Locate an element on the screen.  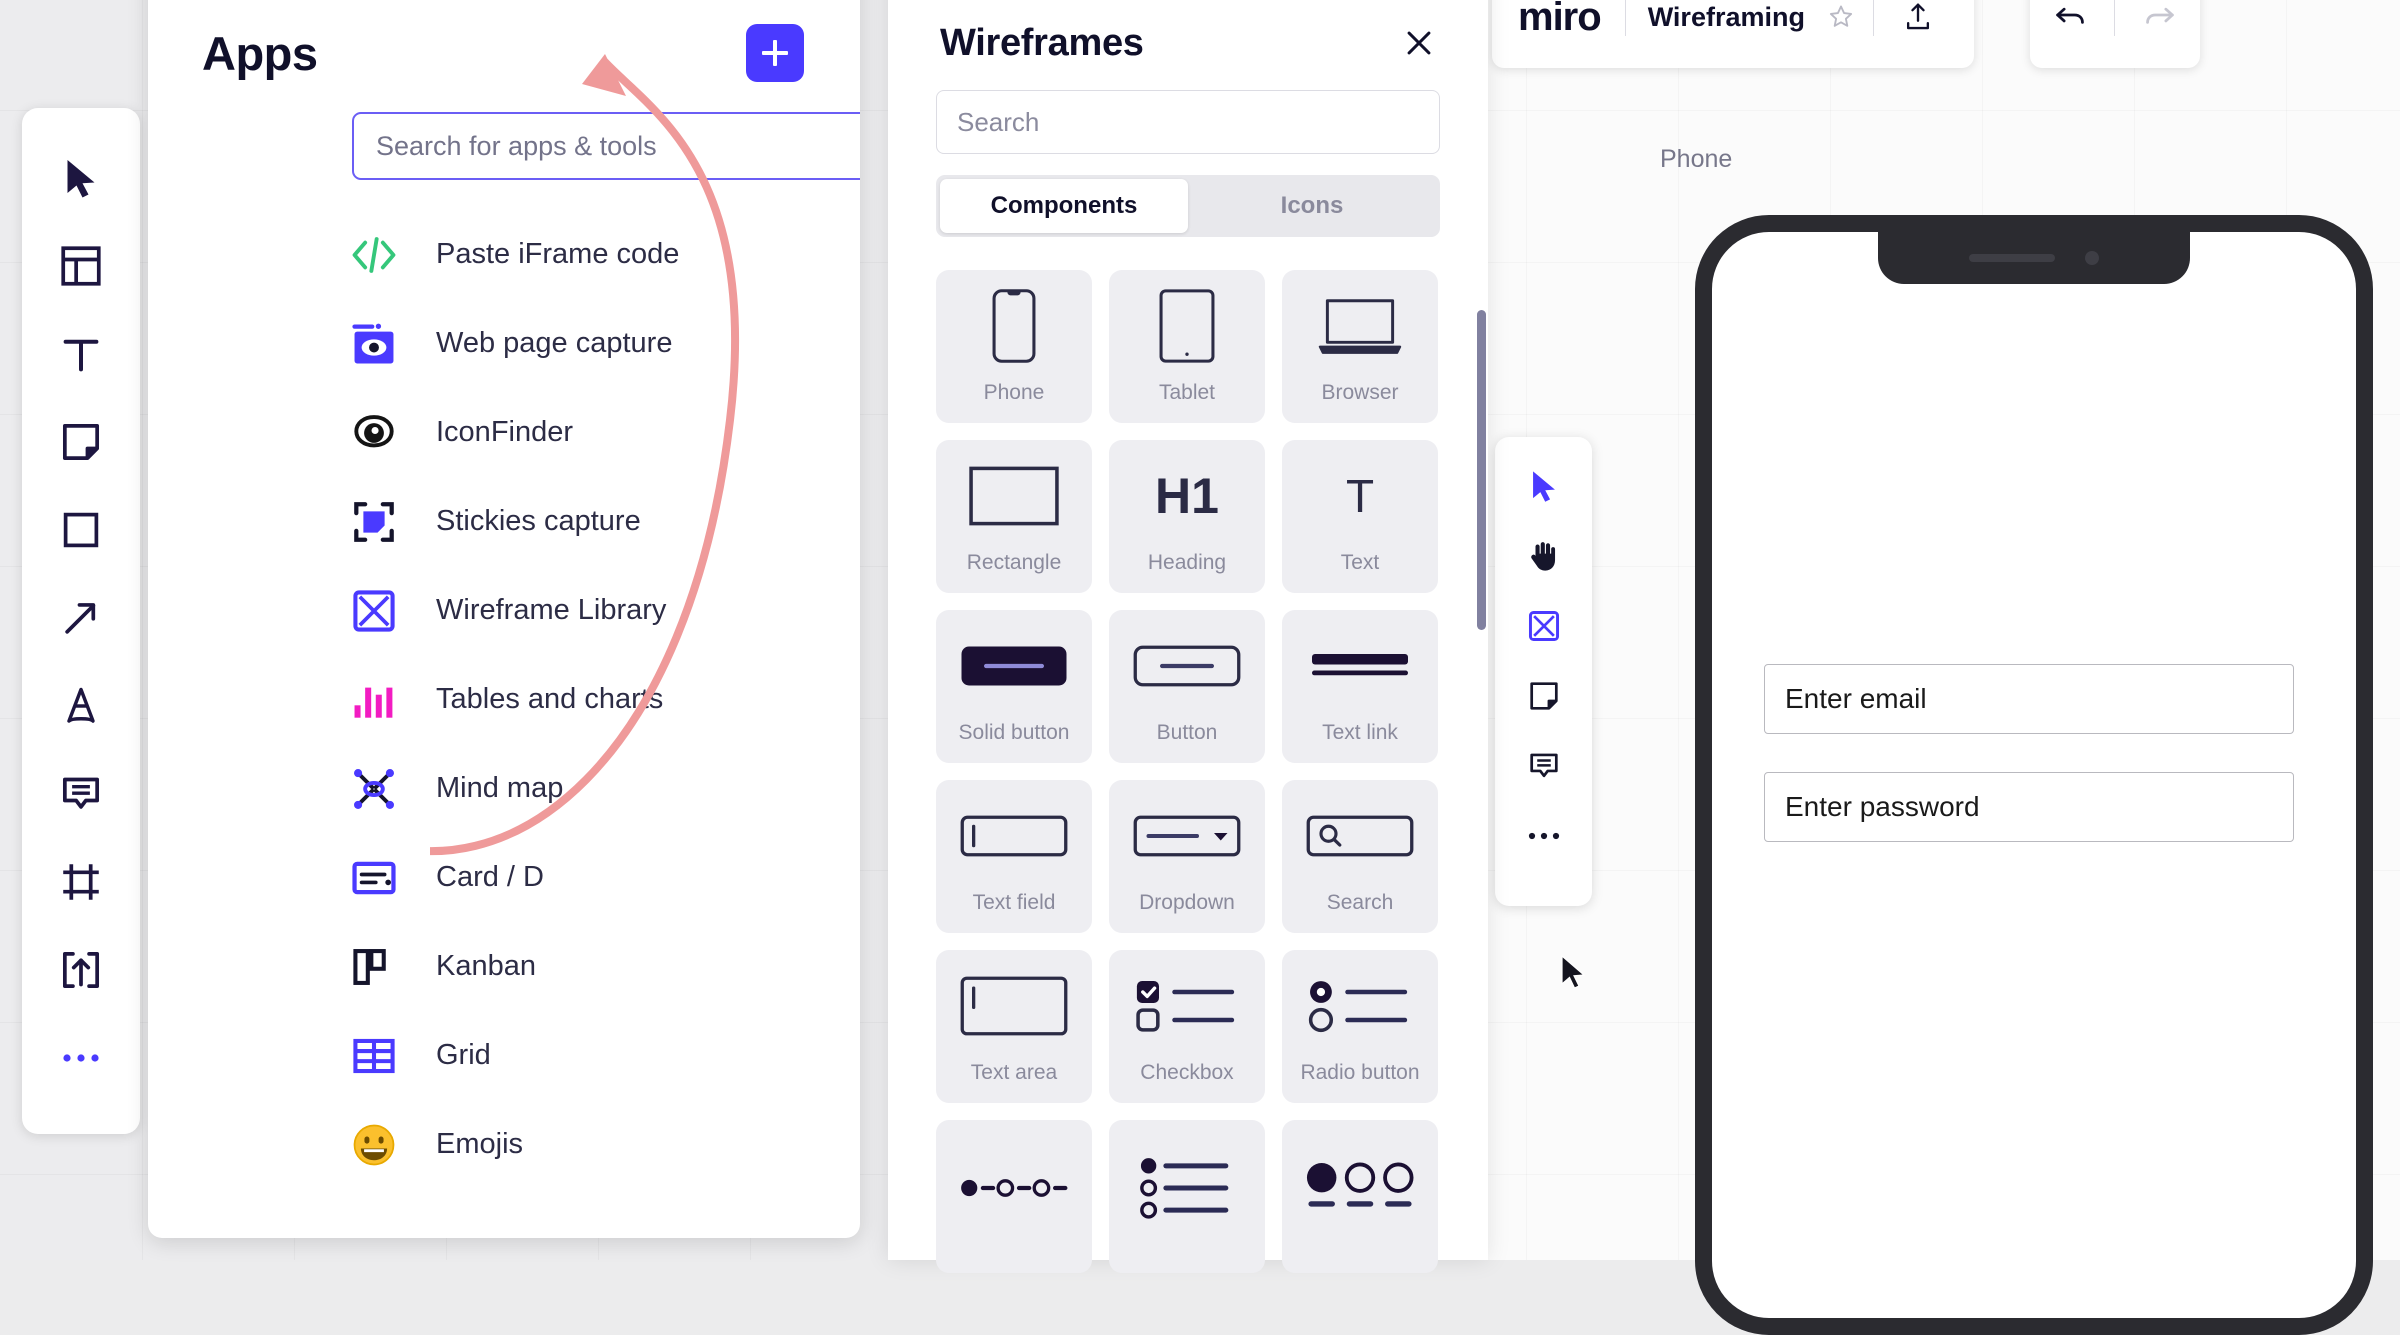
app-list-item: Paste iFrame code is located at coordinates (504, 254).